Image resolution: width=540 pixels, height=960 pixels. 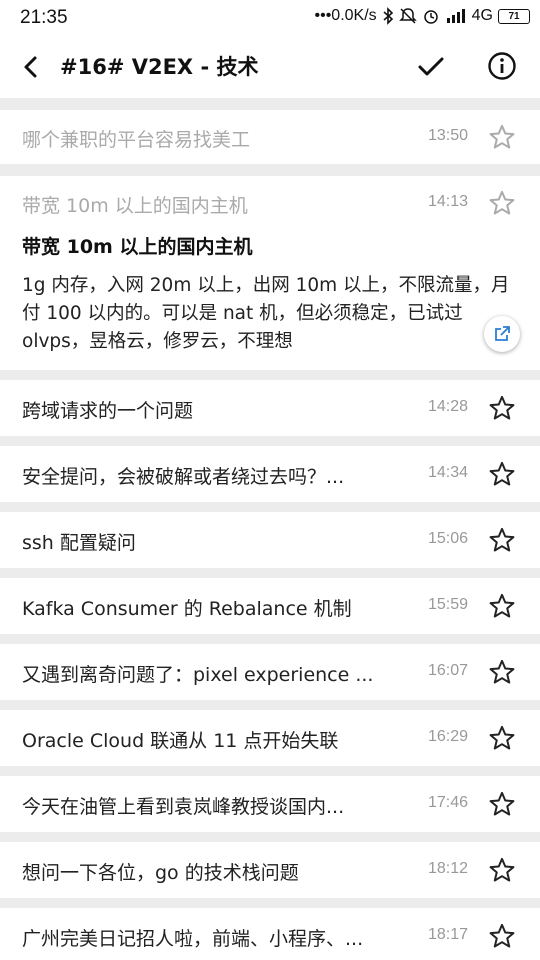 I want to click on topic-time: 16:29, so click(x=448, y=736).